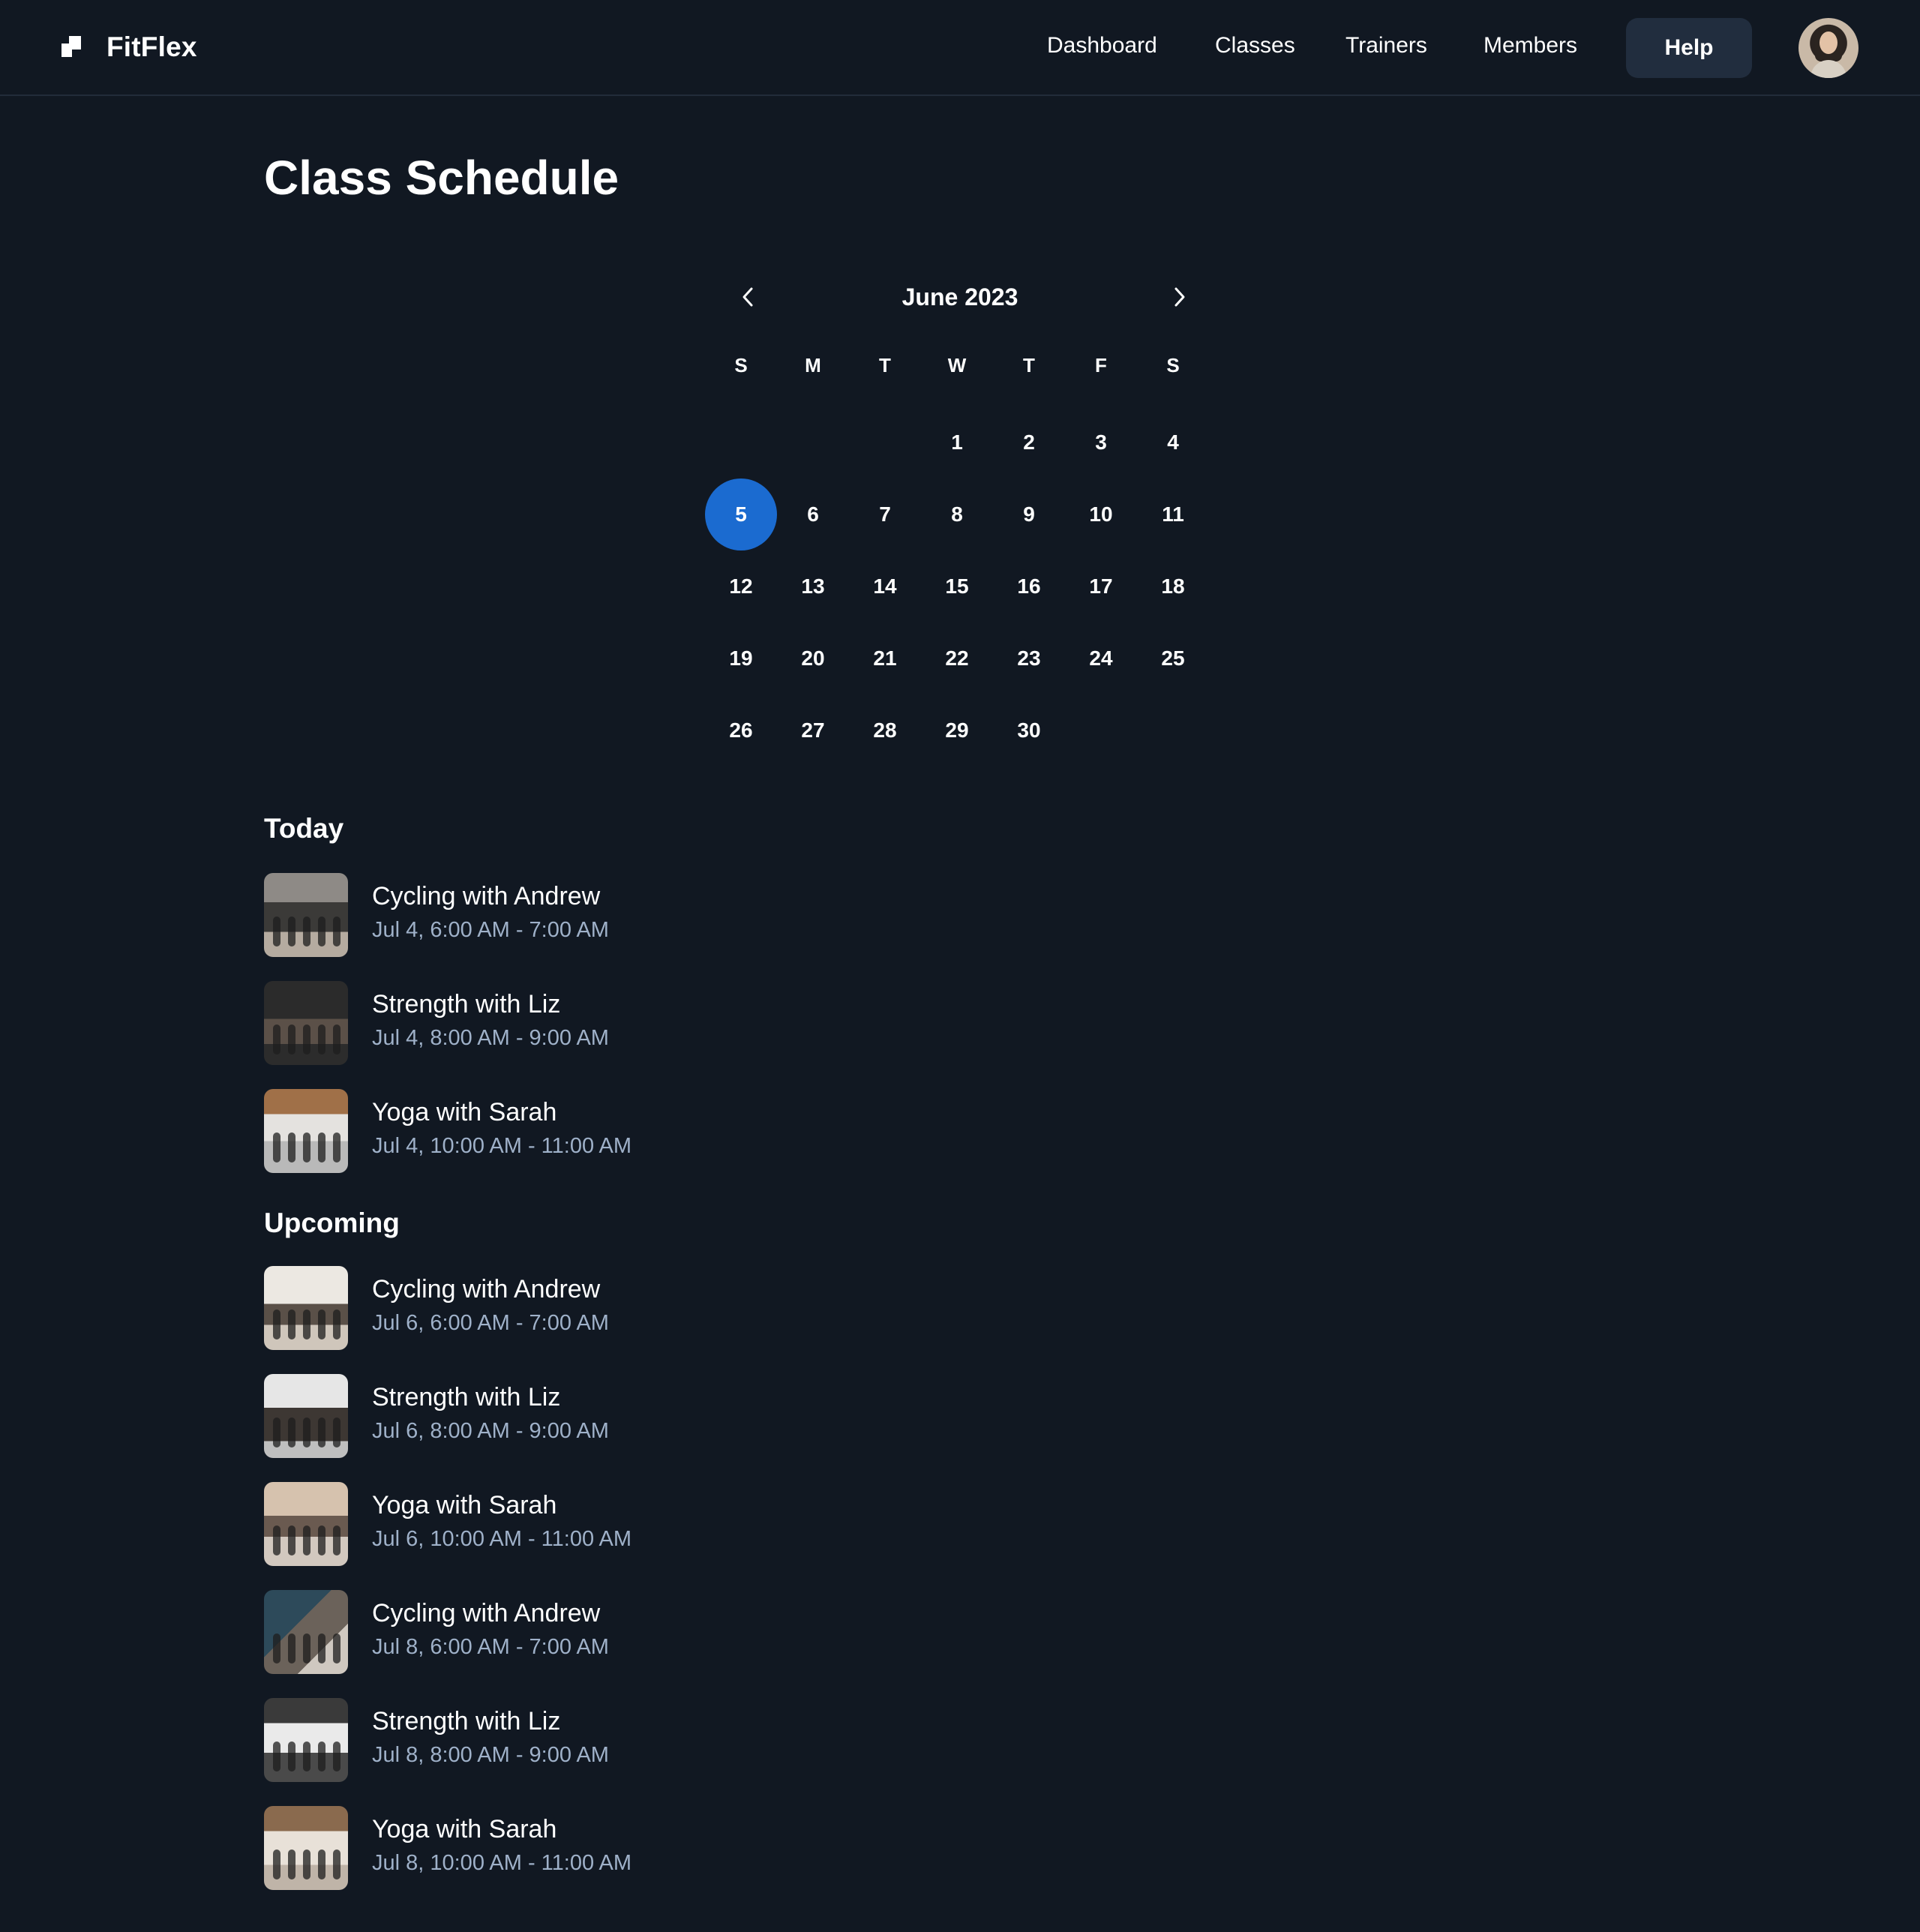 The width and height of the screenshot is (1920, 1932). What do you see at coordinates (957, 586) in the screenshot?
I see `calendar-day: 15` at bounding box center [957, 586].